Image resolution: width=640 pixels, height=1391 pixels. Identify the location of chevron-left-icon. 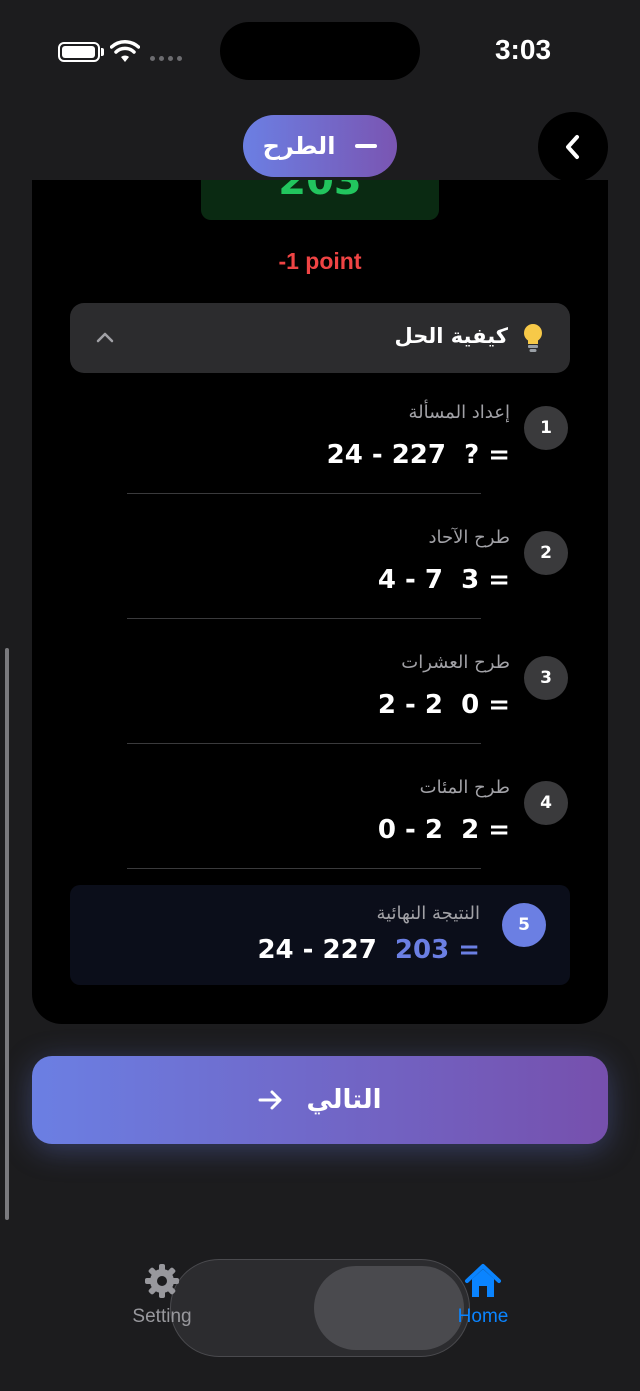
(572, 147).